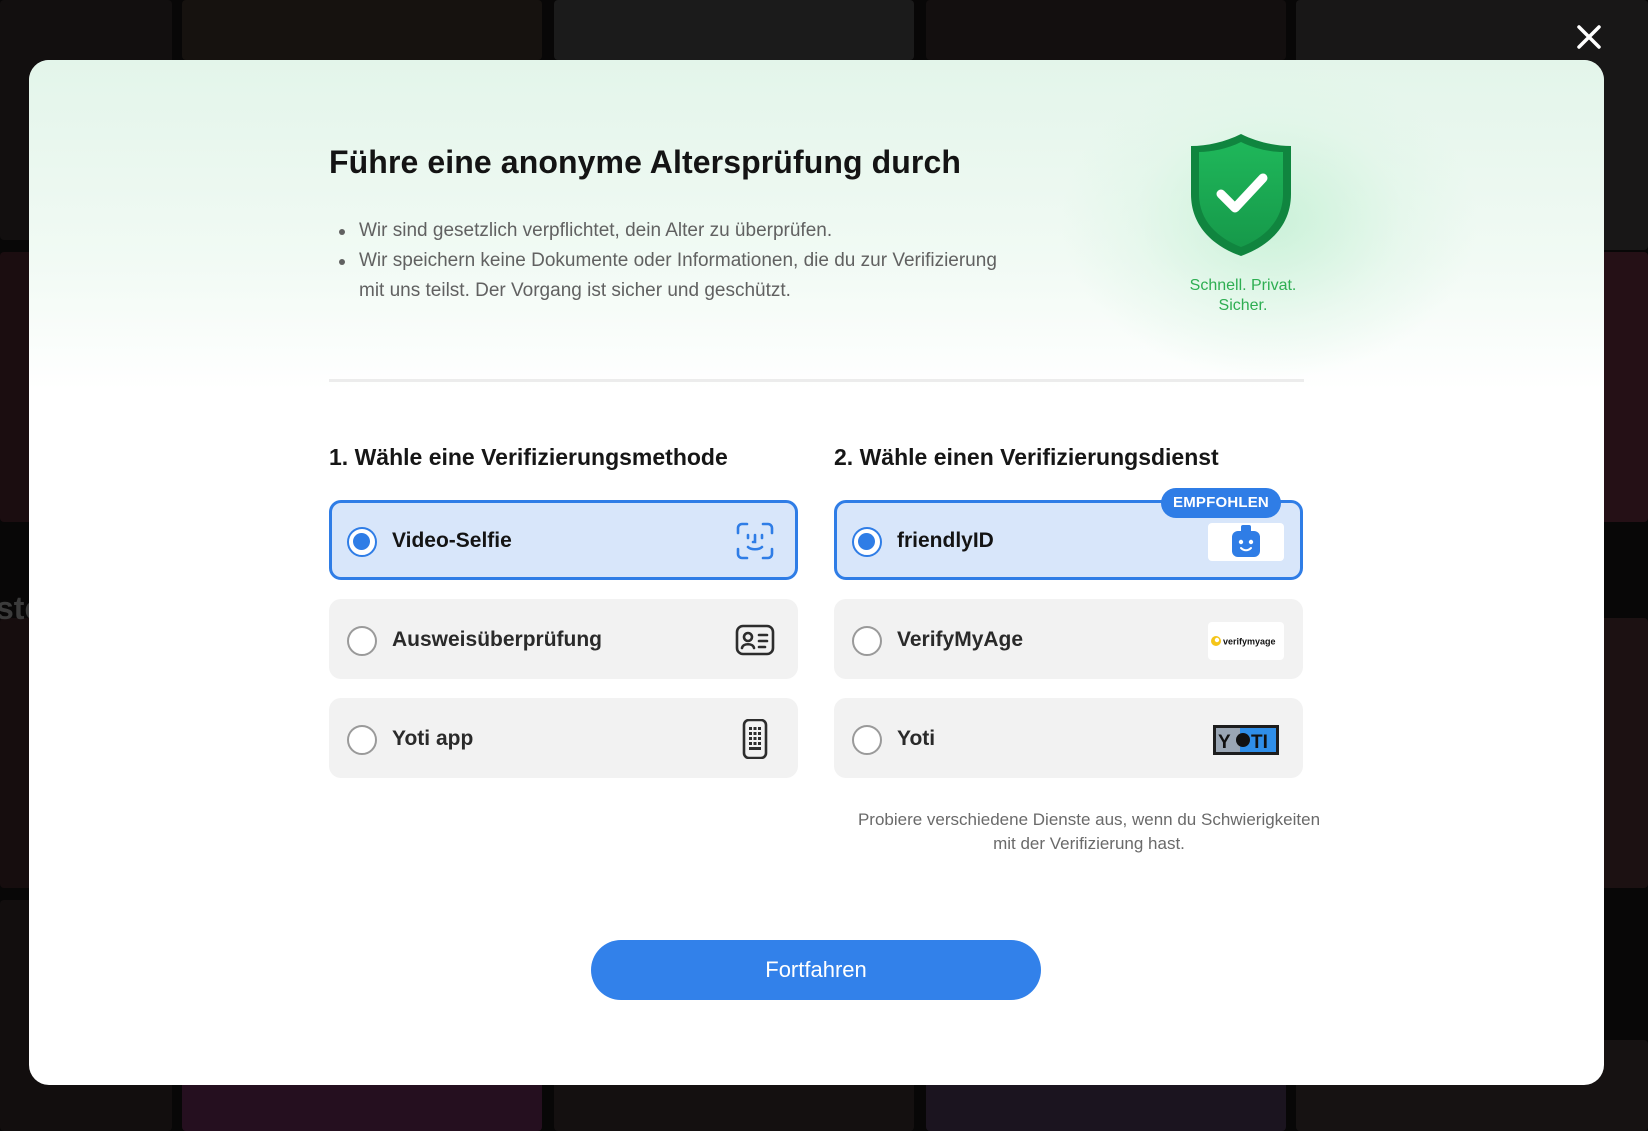 This screenshot has width=1648, height=1131. I want to click on service-option-verifymyage: VerifyMyAge verifymyage, so click(1068, 639).